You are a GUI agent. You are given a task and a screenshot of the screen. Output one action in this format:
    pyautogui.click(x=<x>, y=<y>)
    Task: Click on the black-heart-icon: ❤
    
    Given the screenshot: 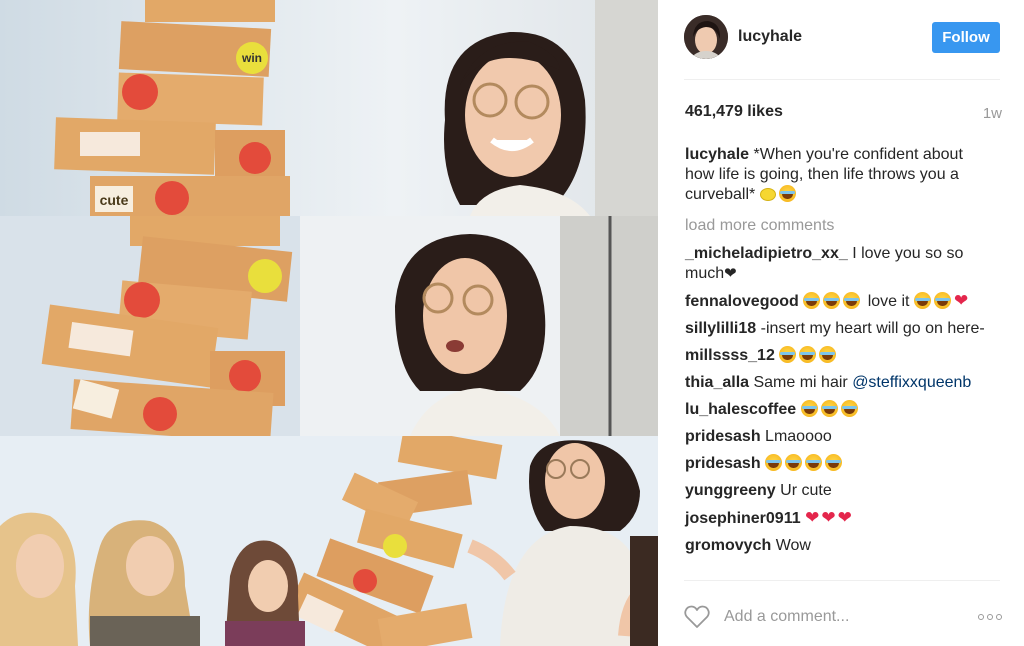 What is the action you would take?
    pyautogui.click(x=730, y=273)
    